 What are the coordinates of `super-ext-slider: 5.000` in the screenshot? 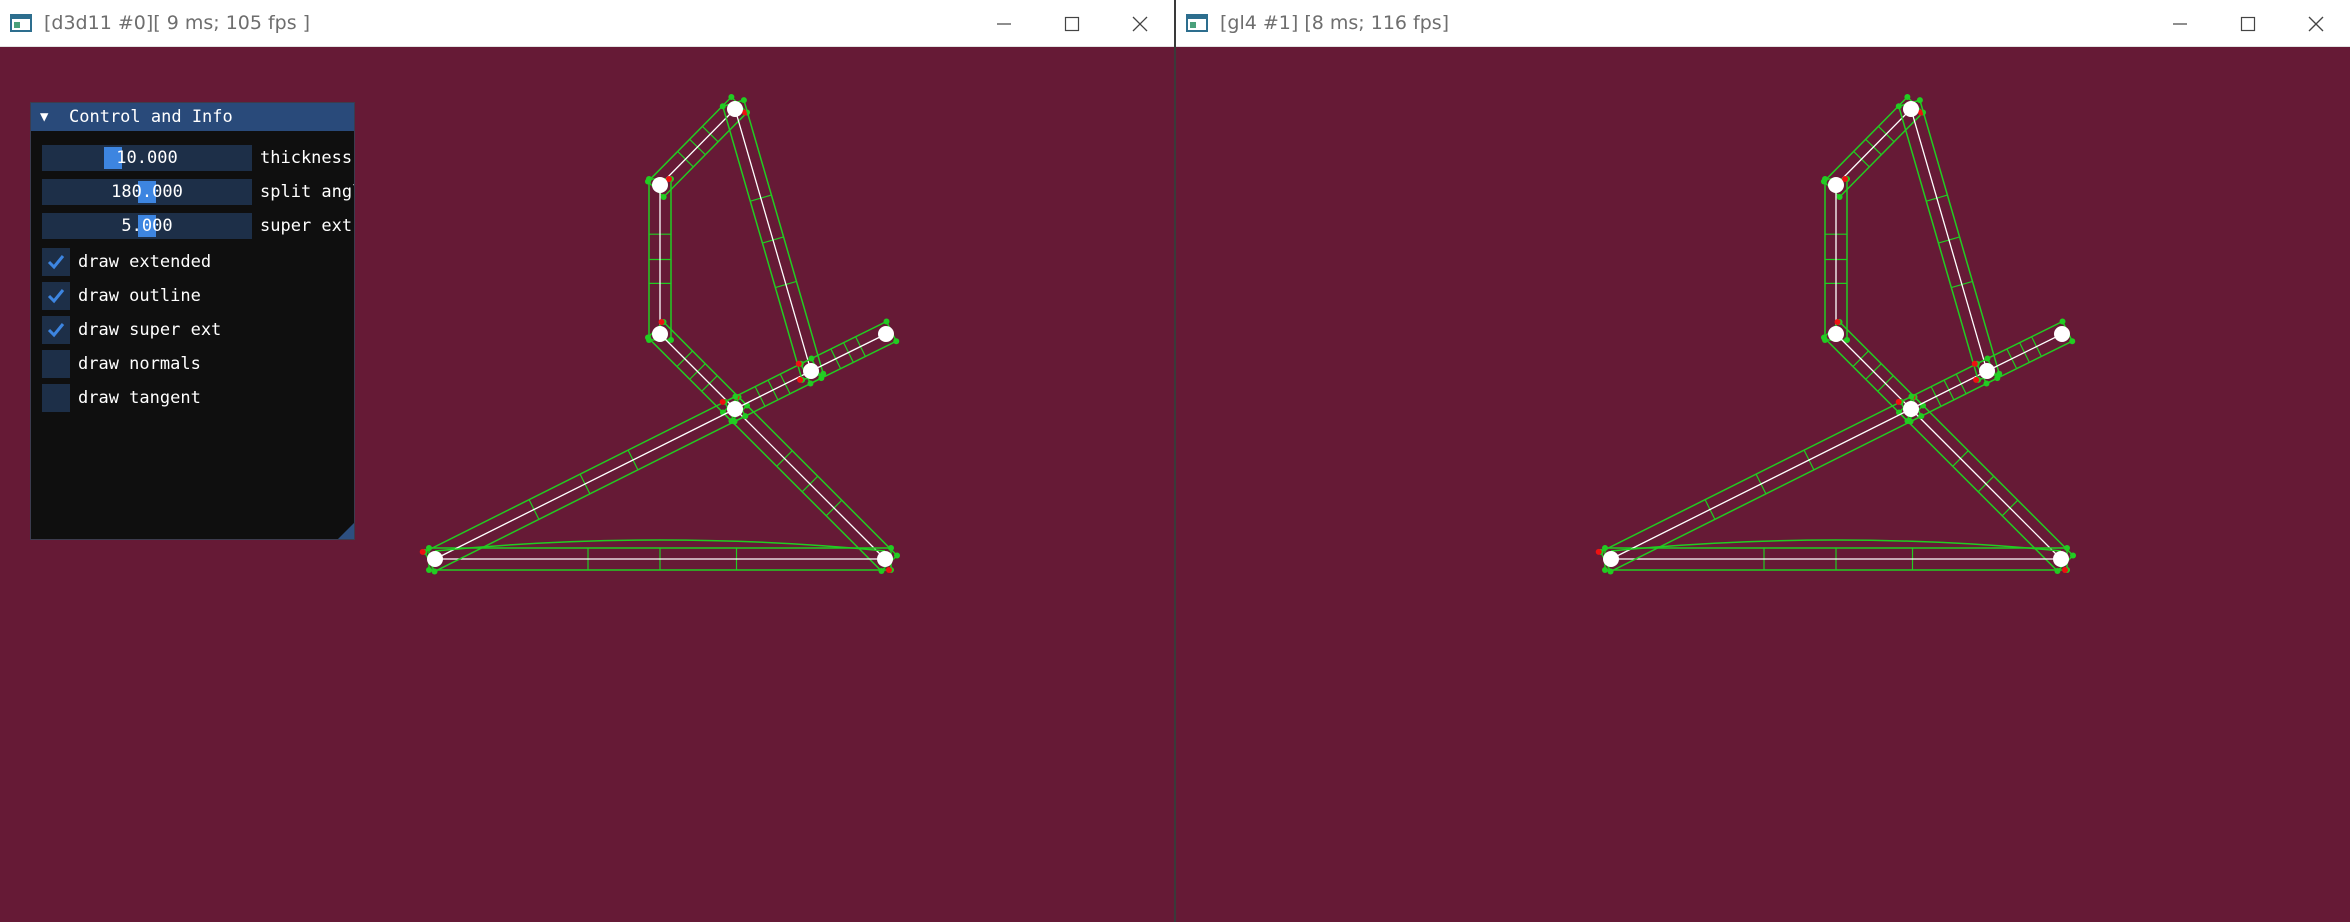 It's located at (147, 226).